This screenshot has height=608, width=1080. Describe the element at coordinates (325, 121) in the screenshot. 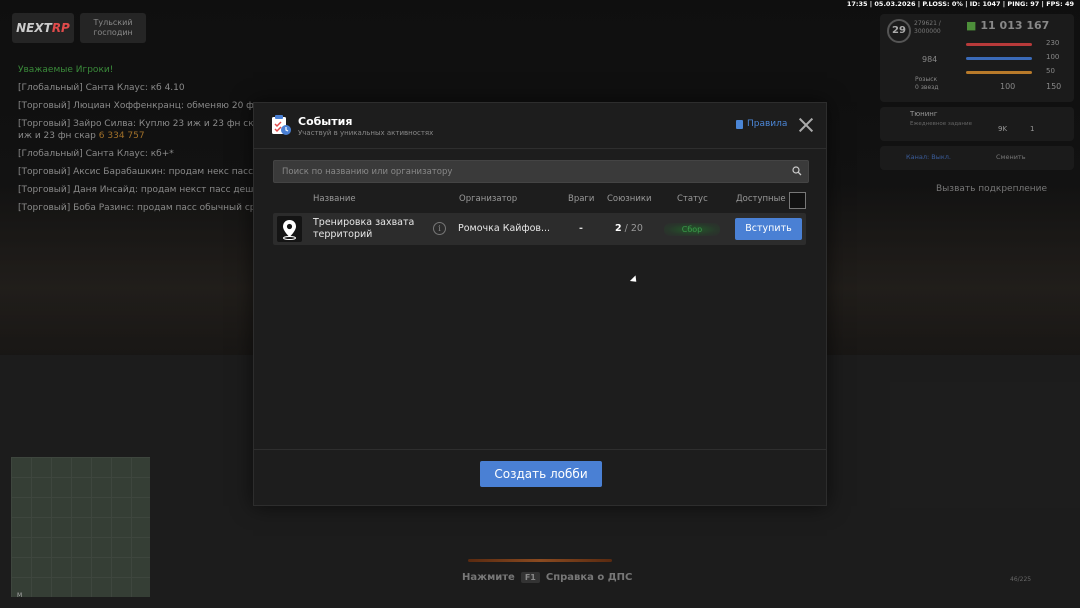

I see `modal-title: События` at that location.